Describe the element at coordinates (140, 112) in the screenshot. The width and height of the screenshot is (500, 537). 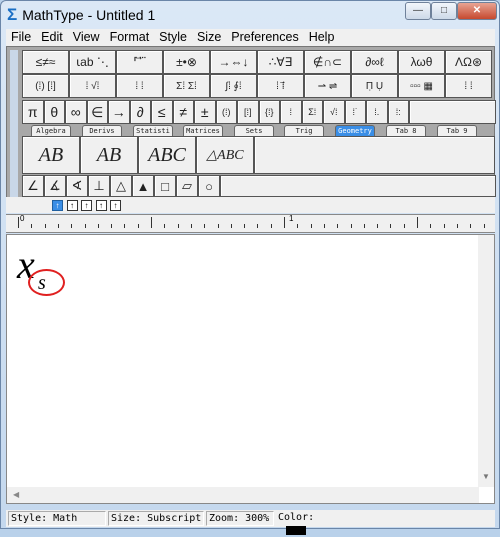
I see `template-bar-button: ∂` at that location.